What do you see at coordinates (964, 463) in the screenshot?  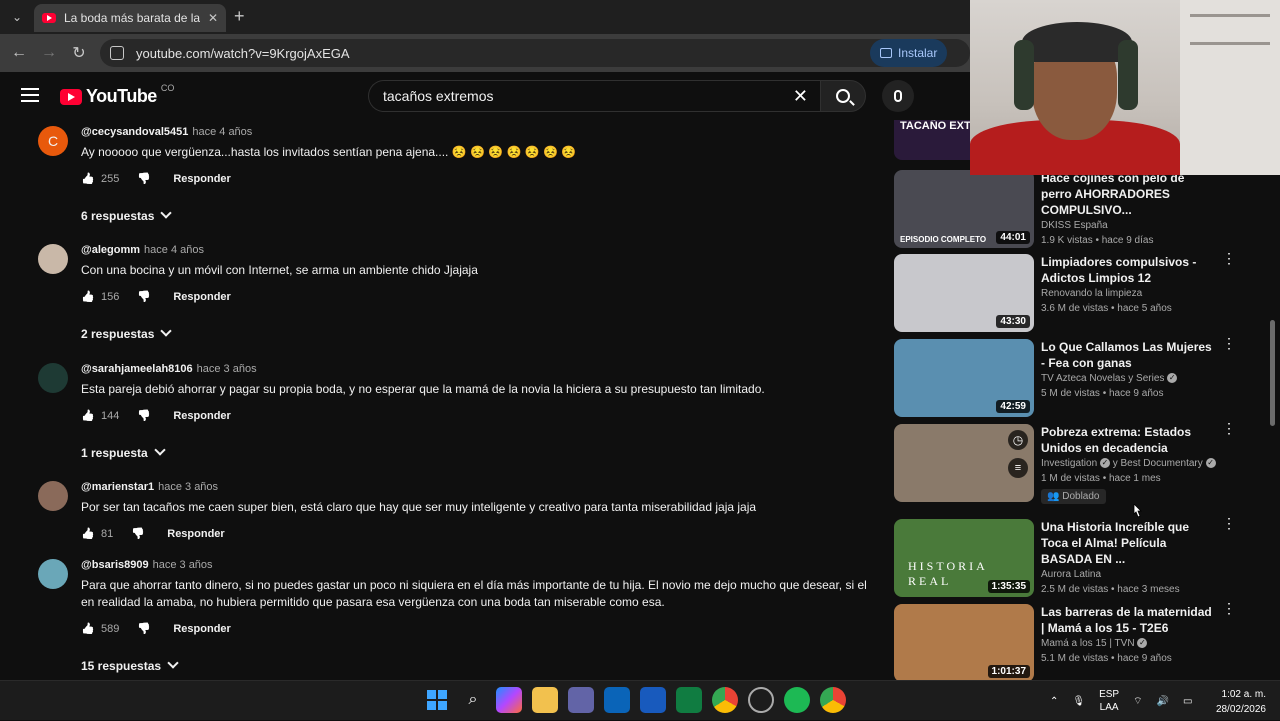 I see `video-thumbnail: ◷ ≡` at bounding box center [964, 463].